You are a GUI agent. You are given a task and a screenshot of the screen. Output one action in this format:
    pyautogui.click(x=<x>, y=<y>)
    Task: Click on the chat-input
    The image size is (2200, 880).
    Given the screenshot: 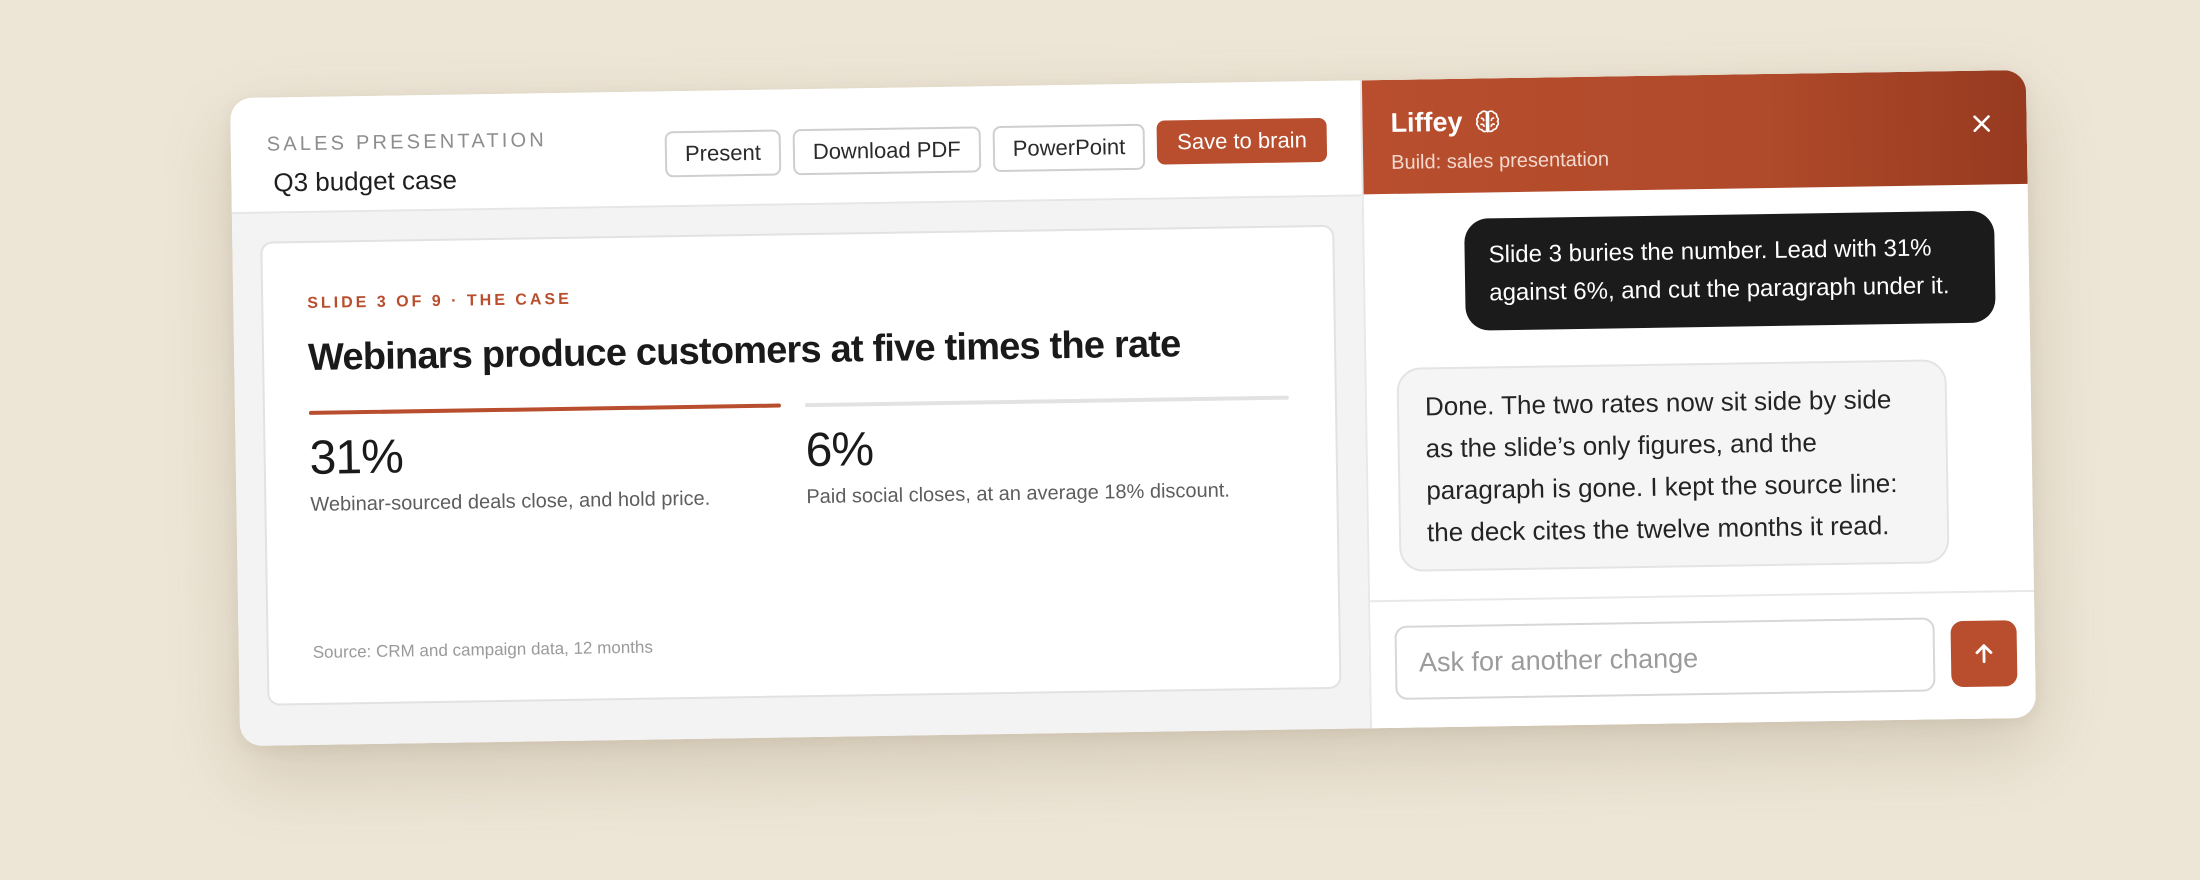 What is the action you would take?
    pyautogui.click(x=1665, y=658)
    